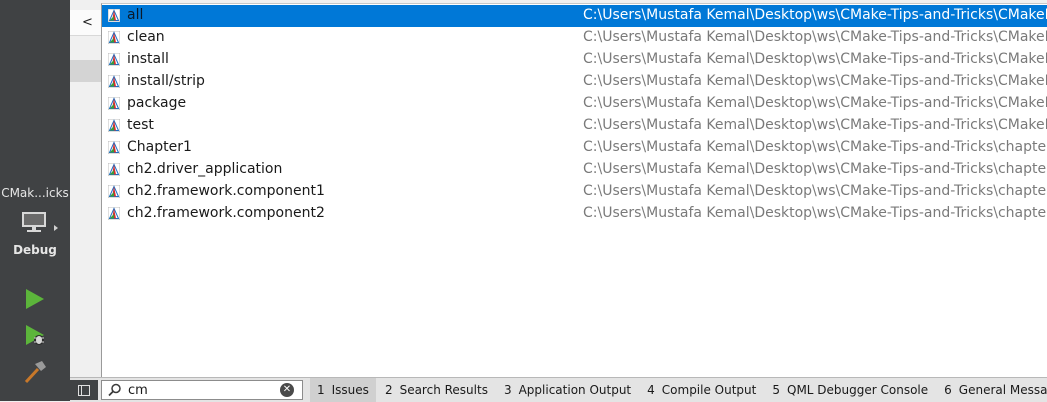 This screenshot has width=1047, height=402. I want to click on mode-sidebar: CMak...icks Debug, so click(35, 200).